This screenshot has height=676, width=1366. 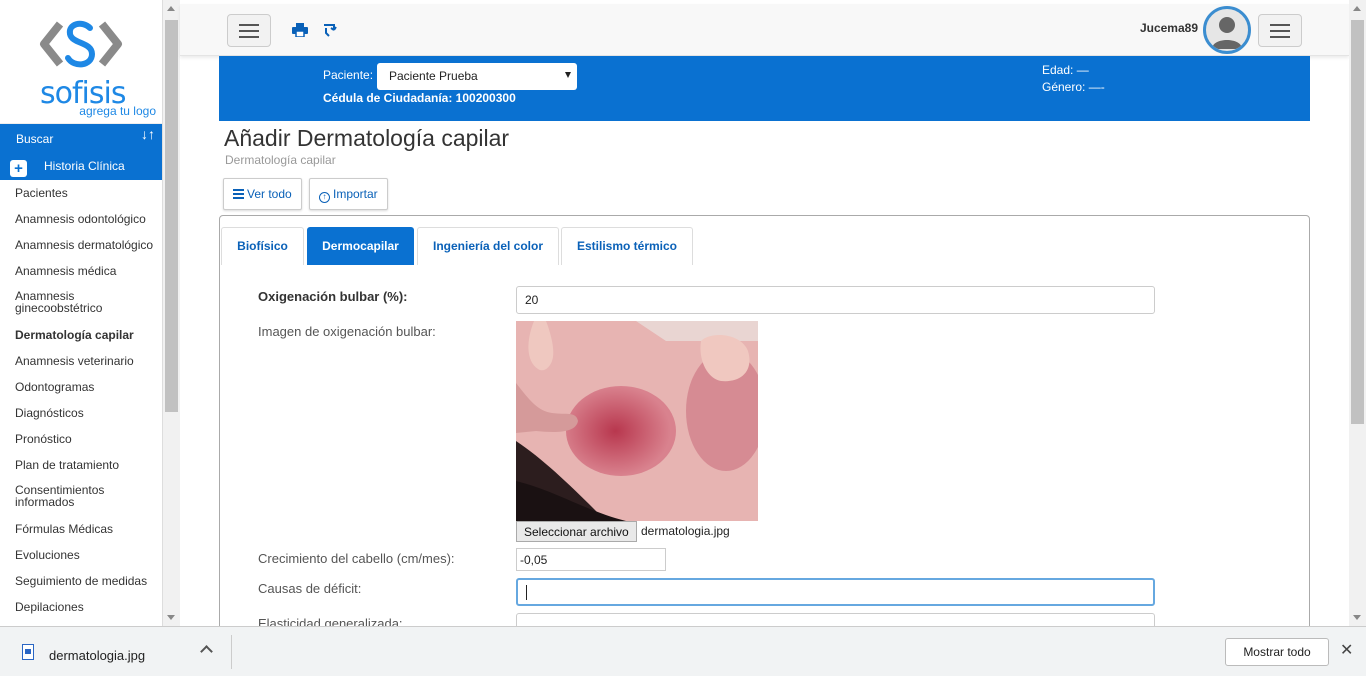 What do you see at coordinates (1169, 28) in the screenshot?
I see `username: Jucema89` at bounding box center [1169, 28].